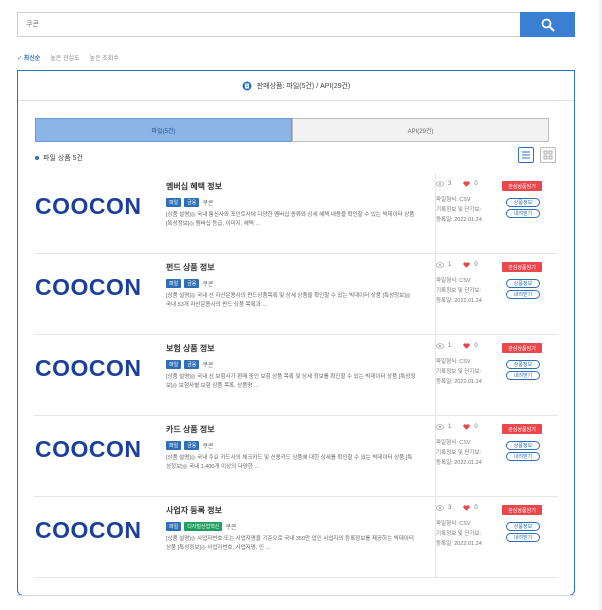 This screenshot has height=610, width=602. What do you see at coordinates (247, 85) in the screenshot?
I see `product-icon` at bounding box center [247, 85].